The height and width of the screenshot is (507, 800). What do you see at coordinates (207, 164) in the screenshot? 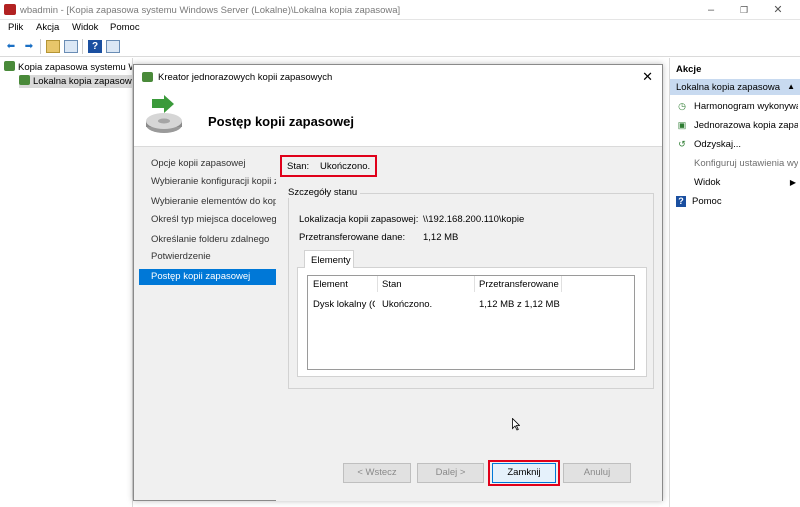
I see `wizard-step: Opcje kopii zapasowej` at bounding box center [207, 164].